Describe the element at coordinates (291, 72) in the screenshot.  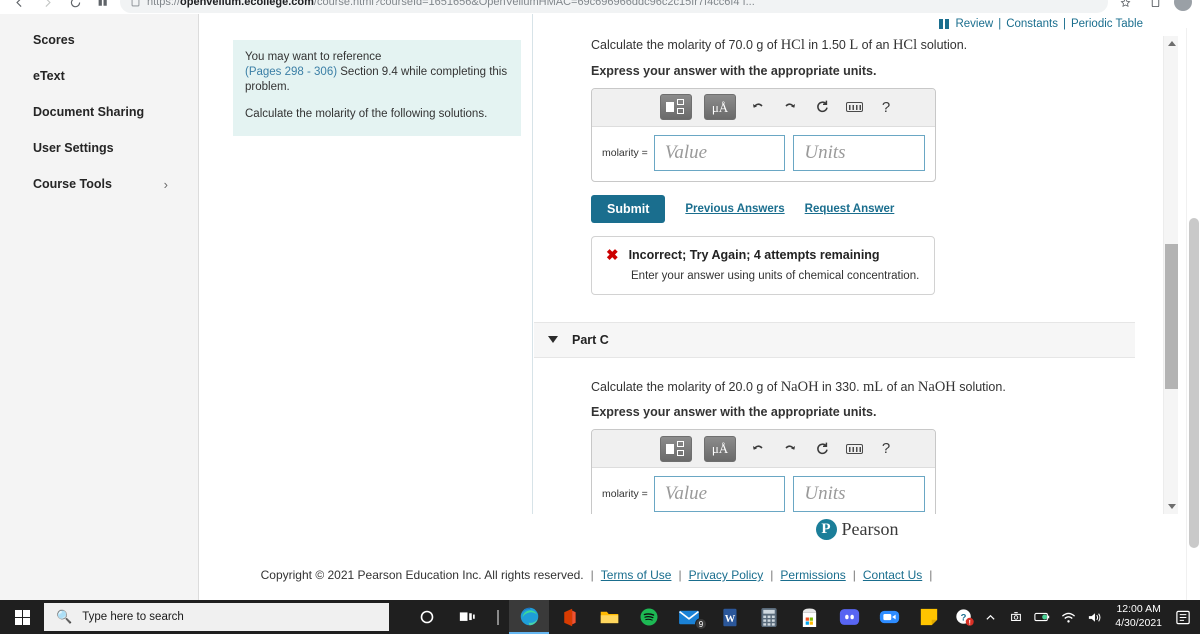
I see `reference-pages-link: (Pages 298 - 306)` at that location.